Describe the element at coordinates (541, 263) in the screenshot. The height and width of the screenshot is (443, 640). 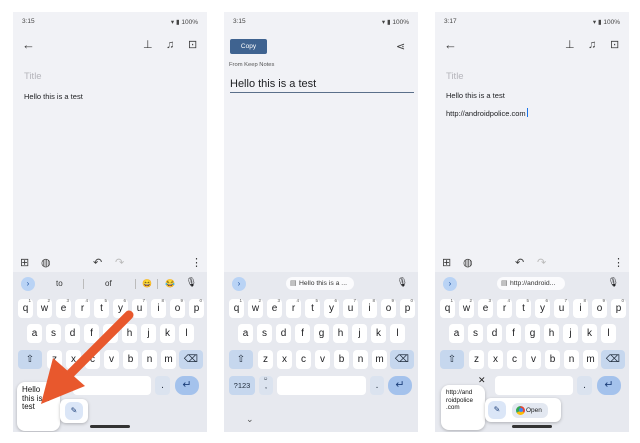
I see `redo-icon: ↷` at that location.